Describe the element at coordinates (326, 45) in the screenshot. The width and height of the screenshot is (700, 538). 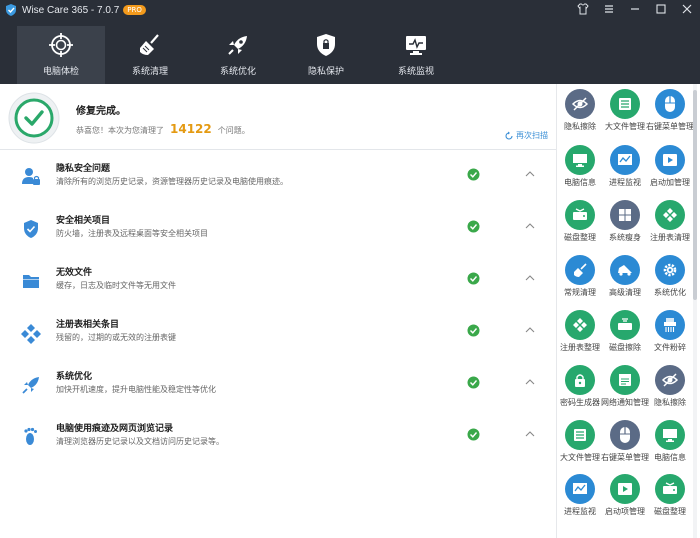
I see `shield-lock-icon` at that location.